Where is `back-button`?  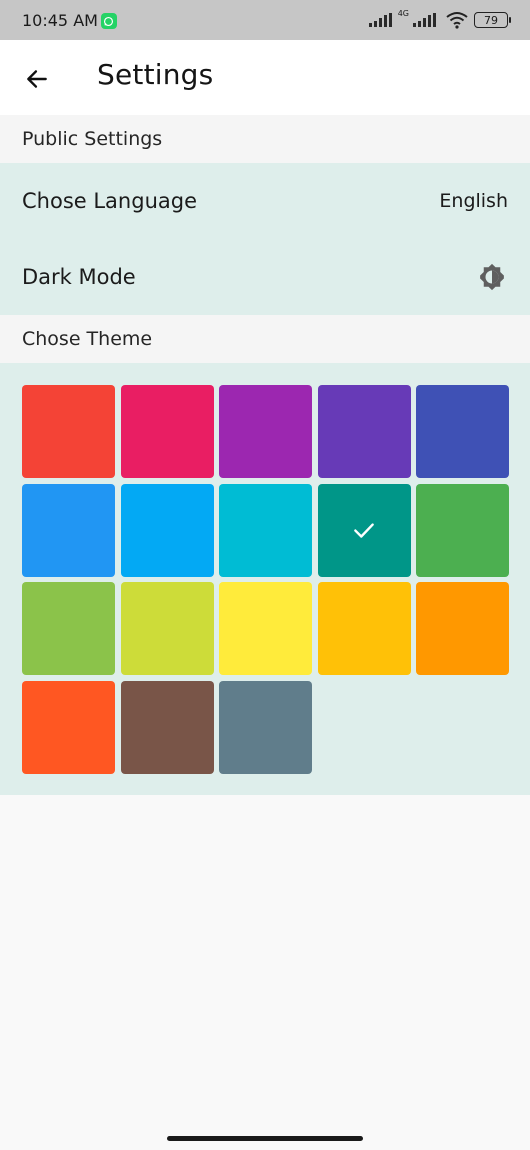
back-button is located at coordinates (37, 79).